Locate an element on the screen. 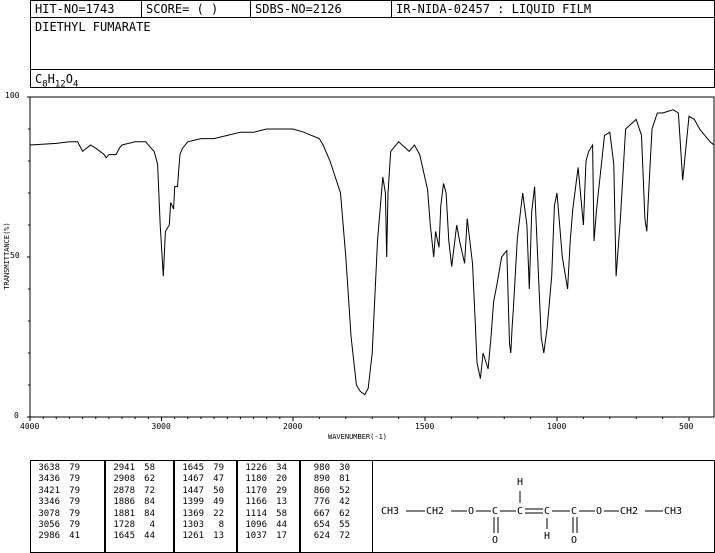 The width and height of the screenshot is (715, 553). carbonyl-carbon-right: C is located at coordinates (574, 511).